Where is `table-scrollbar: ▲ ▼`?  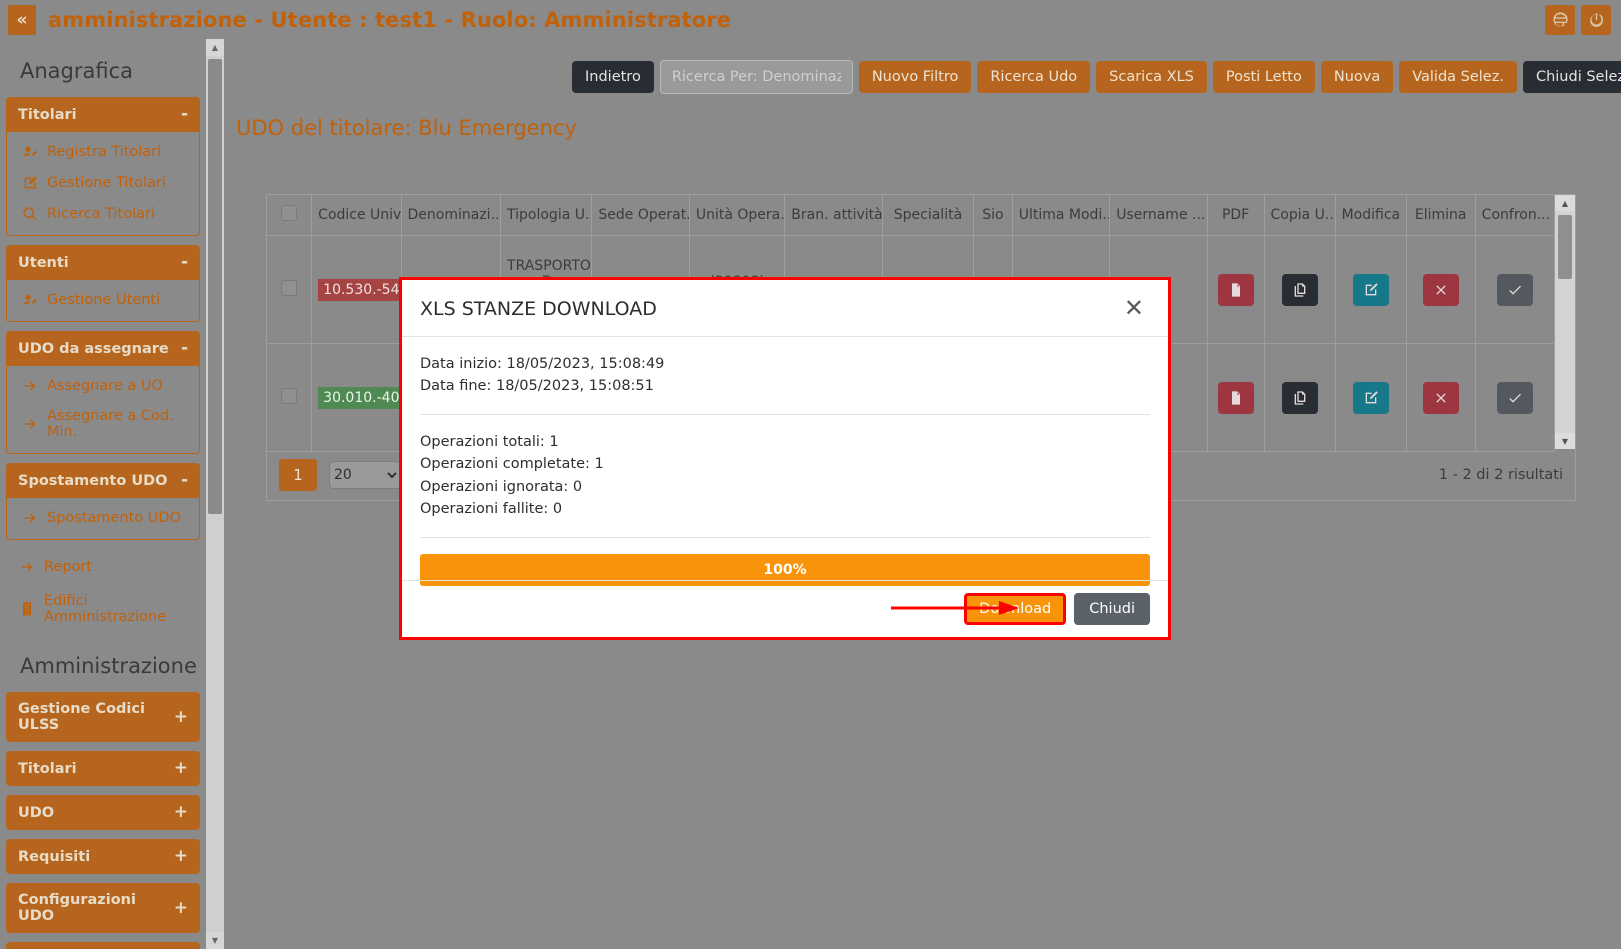
table-scrollbar: ▲ ▼ is located at coordinates (1565, 322).